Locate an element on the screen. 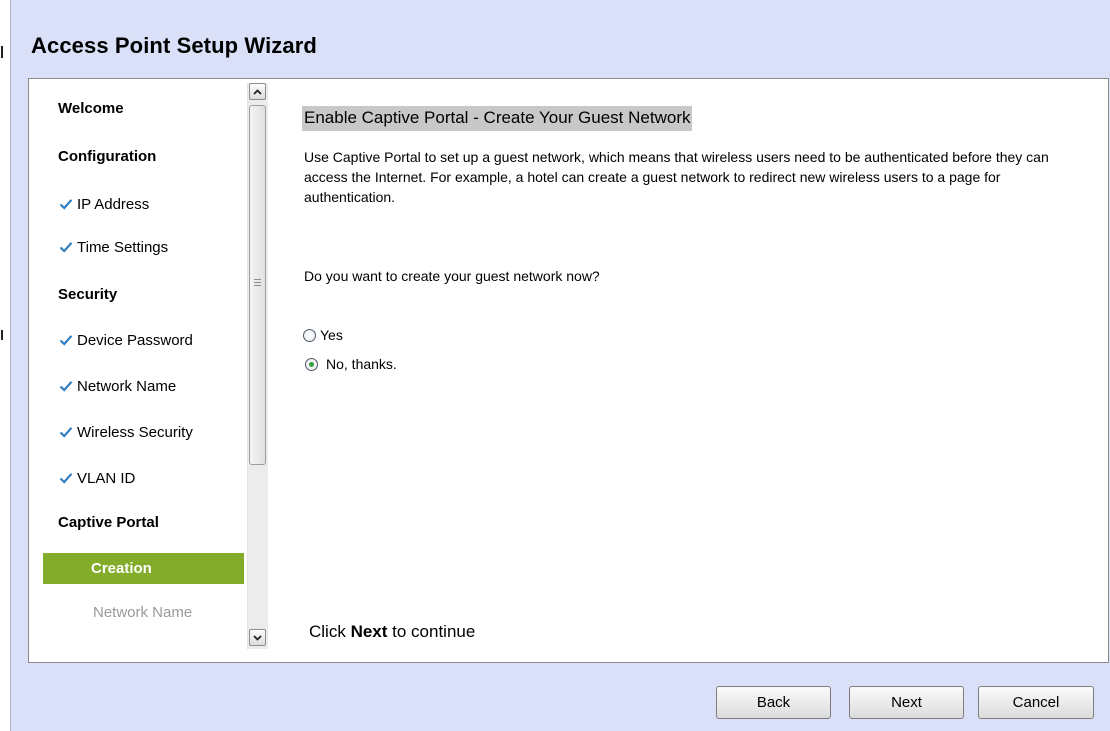 This screenshot has height=731, width=1110. sidebar-item-creation: Creation is located at coordinates (143, 568).